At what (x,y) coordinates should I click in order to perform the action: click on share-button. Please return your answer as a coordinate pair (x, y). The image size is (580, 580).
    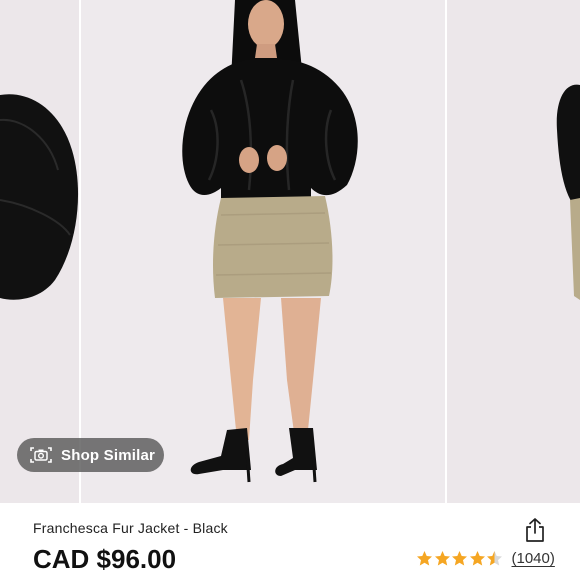
    Looking at the image, I should click on (535, 530).